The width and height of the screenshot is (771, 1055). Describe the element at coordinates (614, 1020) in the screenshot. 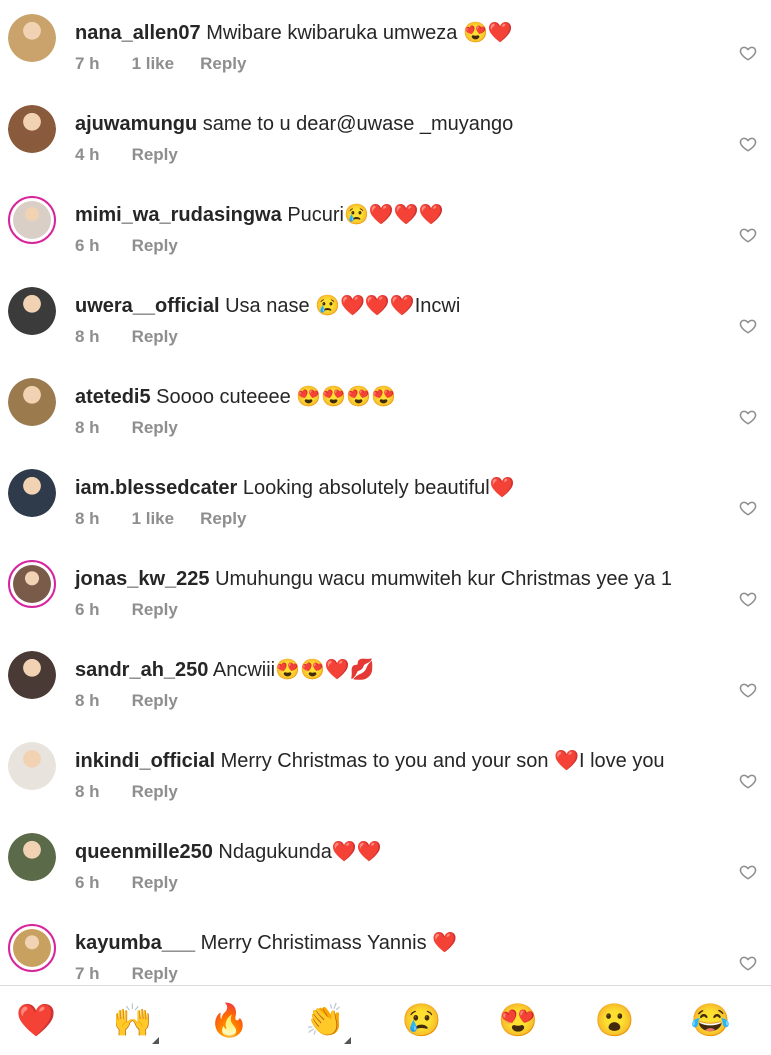

I see `surprised-face-icon: 😮` at that location.